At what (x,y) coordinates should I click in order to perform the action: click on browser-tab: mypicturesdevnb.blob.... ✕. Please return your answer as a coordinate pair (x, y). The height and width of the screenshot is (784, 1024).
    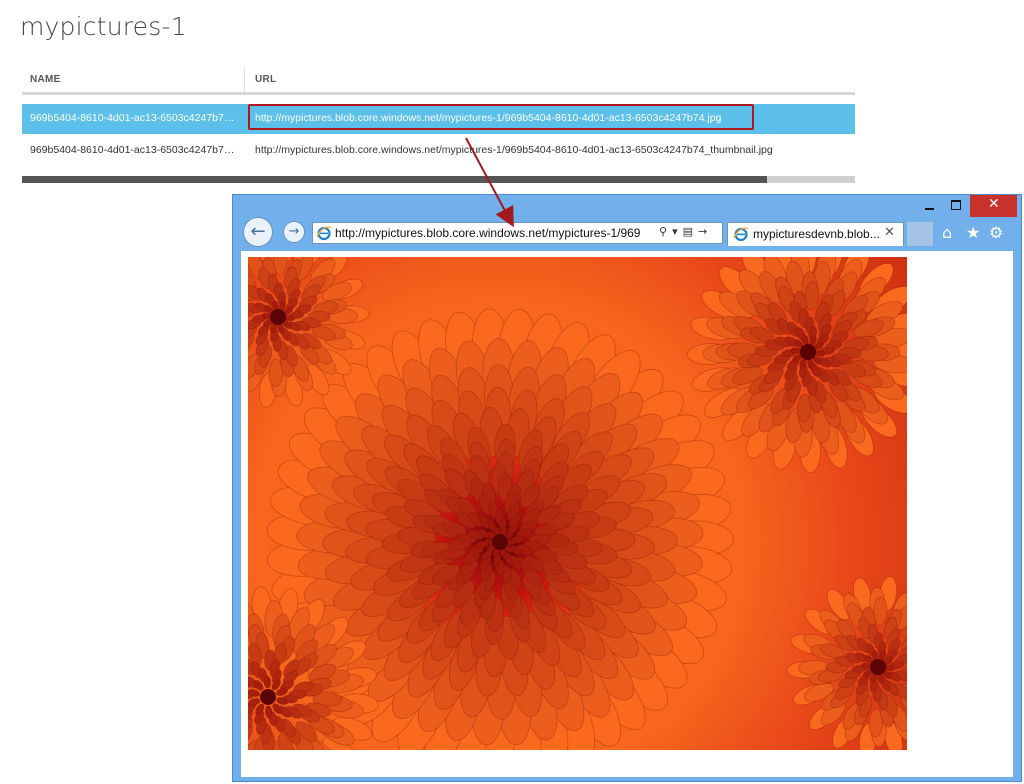
    Looking at the image, I should click on (815, 234).